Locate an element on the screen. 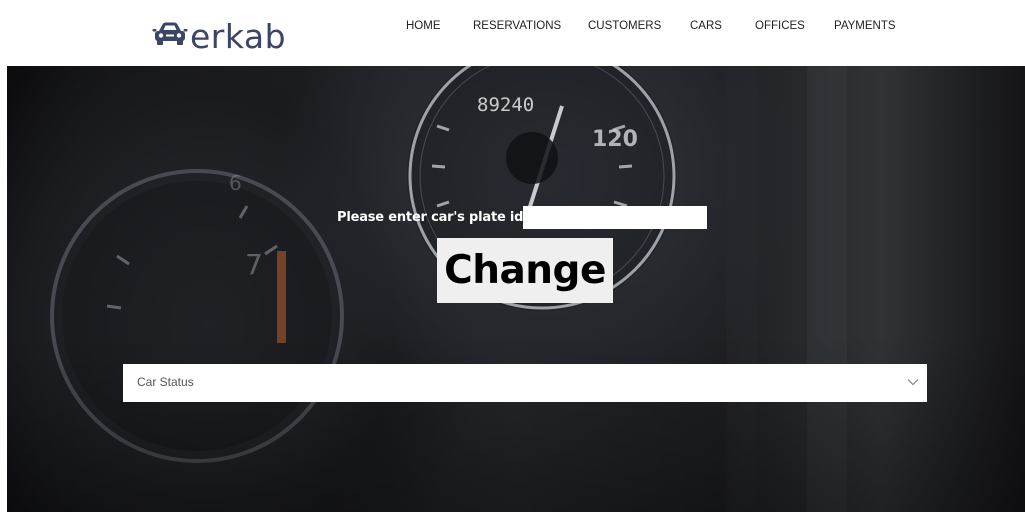  nav-payments: PAYMENTS is located at coordinates (865, 26).